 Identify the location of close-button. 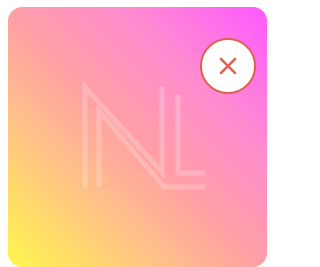
(228, 66).